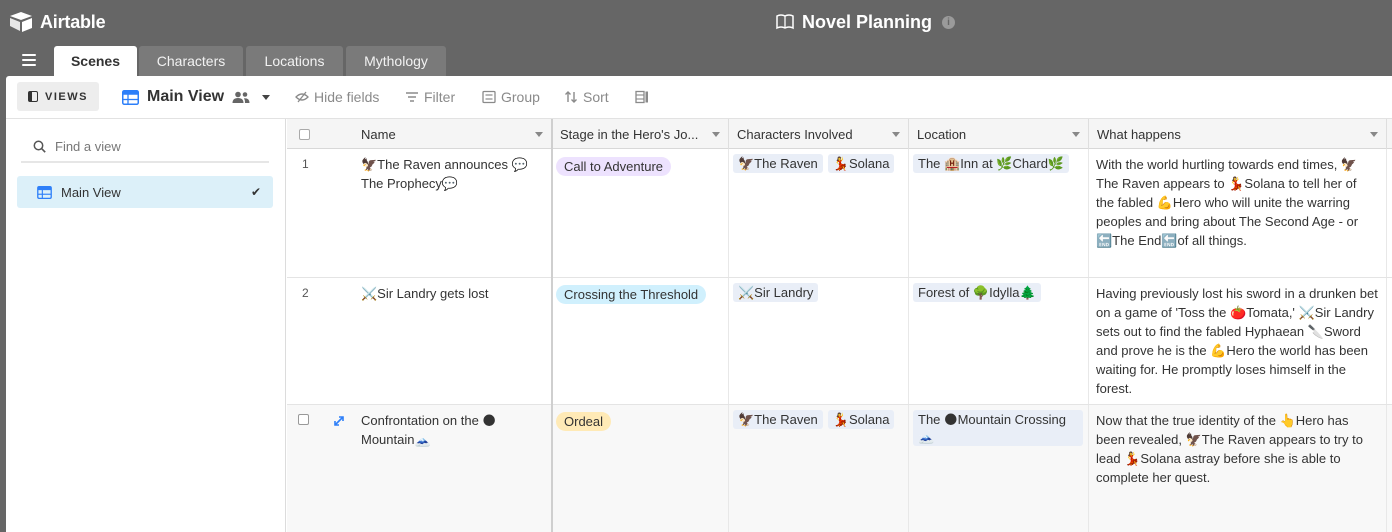  Describe the element at coordinates (998, 428) in the screenshot. I see `linked-record-chip: The 🌑Mountain Crossing🗻` at that location.